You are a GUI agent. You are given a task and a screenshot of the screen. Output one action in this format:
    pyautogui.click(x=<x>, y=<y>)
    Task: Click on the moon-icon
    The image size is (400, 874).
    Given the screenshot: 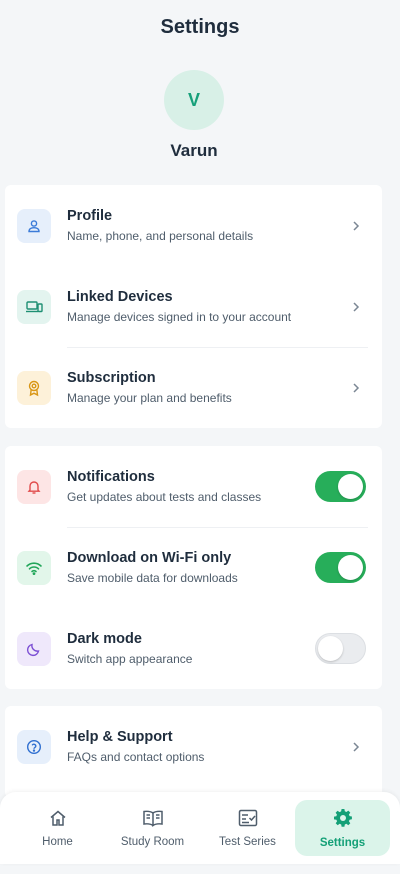 What is the action you would take?
    pyautogui.click(x=34, y=648)
    